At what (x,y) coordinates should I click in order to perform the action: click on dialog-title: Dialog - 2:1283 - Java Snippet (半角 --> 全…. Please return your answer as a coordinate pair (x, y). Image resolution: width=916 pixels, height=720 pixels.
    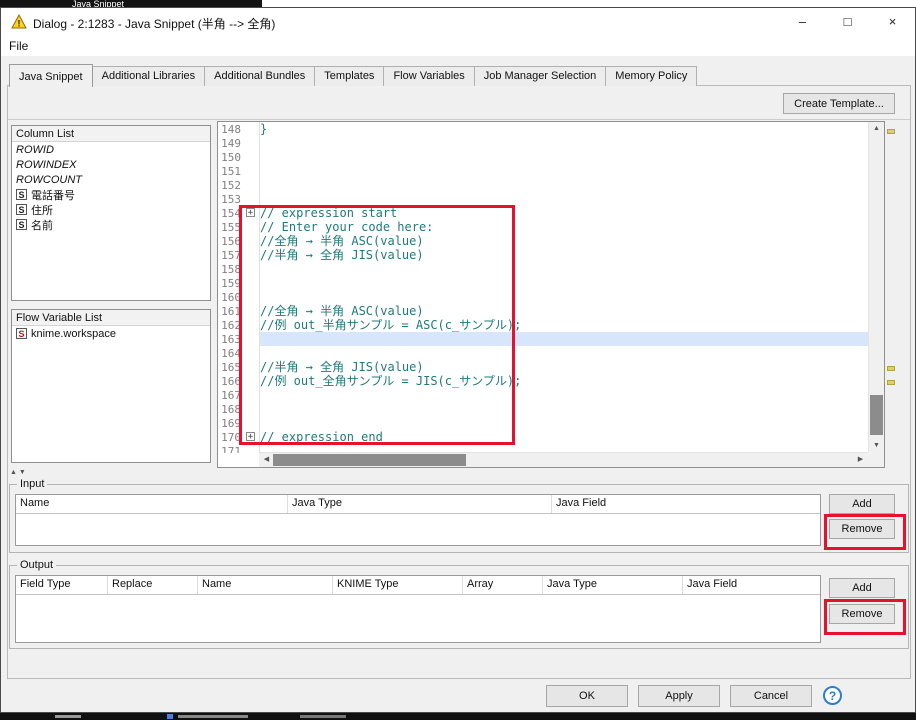
    Looking at the image, I should click on (154, 24).